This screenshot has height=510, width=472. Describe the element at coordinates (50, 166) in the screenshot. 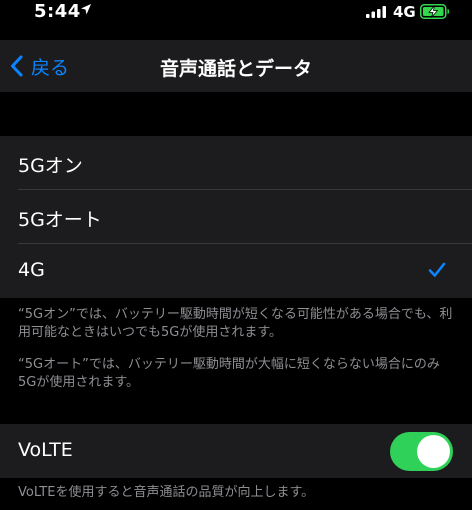

I see `option-label: 5Gオン` at that location.